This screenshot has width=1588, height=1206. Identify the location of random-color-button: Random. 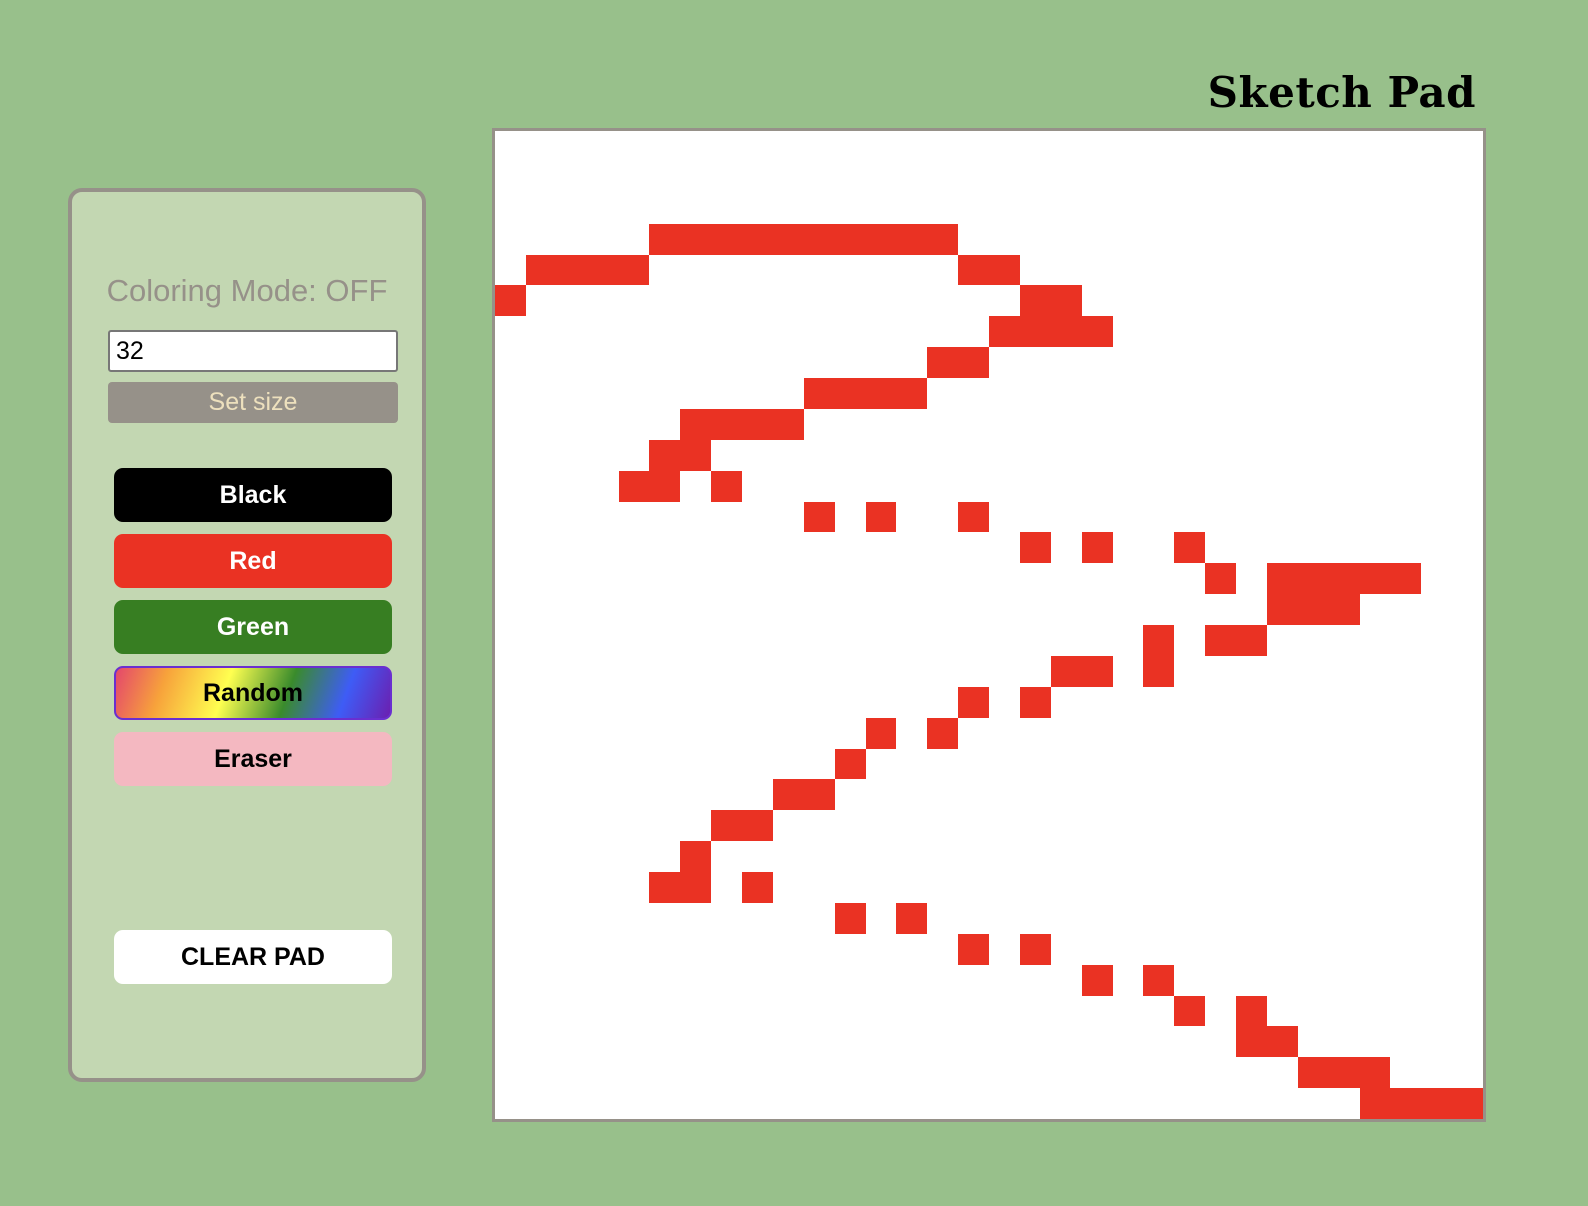
(253, 693).